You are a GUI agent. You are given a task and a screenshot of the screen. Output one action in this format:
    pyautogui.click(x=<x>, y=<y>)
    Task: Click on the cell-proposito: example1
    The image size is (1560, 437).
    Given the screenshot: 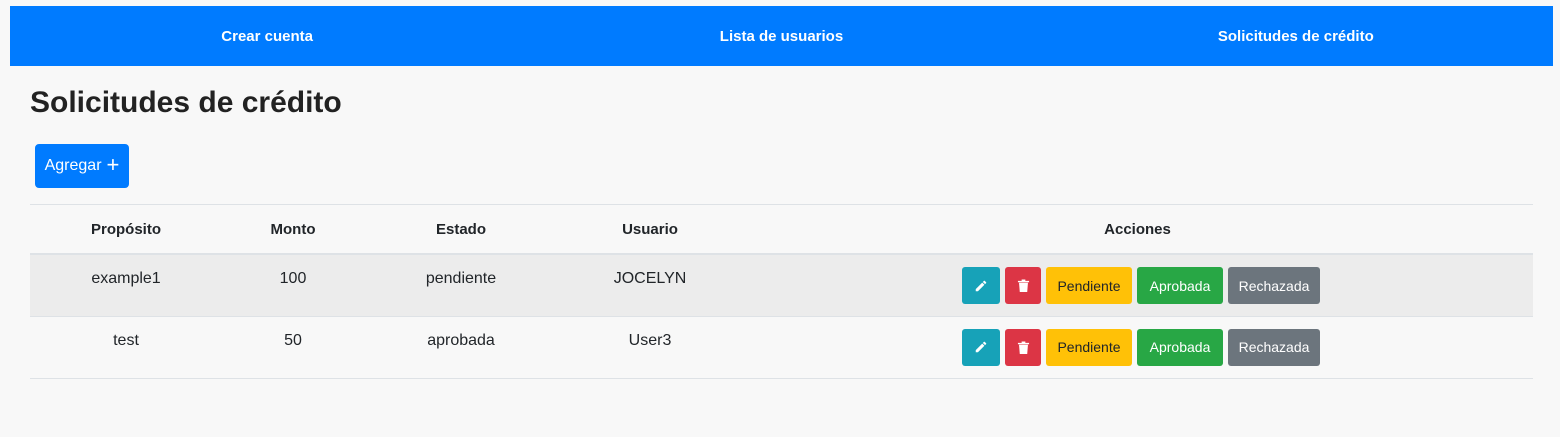 What is the action you would take?
    pyautogui.click(x=126, y=285)
    